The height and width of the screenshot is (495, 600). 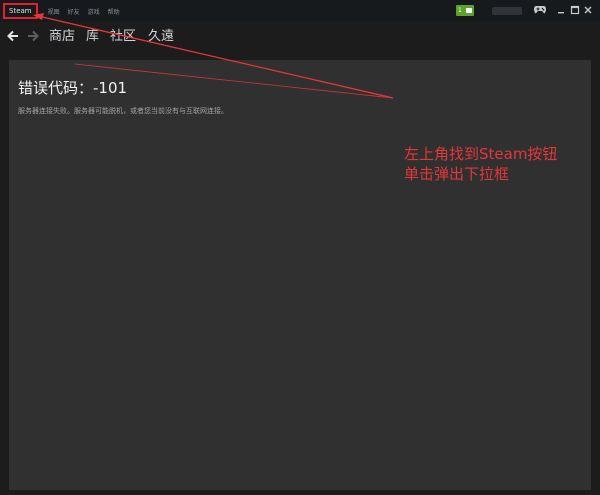 What do you see at coordinates (499, 164) in the screenshot?
I see `annotation-text: 左上角找到Steam按钮 单击弹出下拉框` at bounding box center [499, 164].